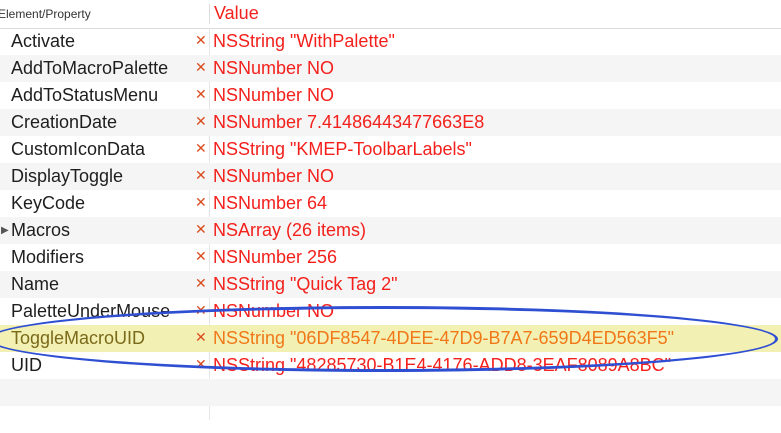  What do you see at coordinates (390, 392) in the screenshot?
I see `table-row-empty` at bounding box center [390, 392].